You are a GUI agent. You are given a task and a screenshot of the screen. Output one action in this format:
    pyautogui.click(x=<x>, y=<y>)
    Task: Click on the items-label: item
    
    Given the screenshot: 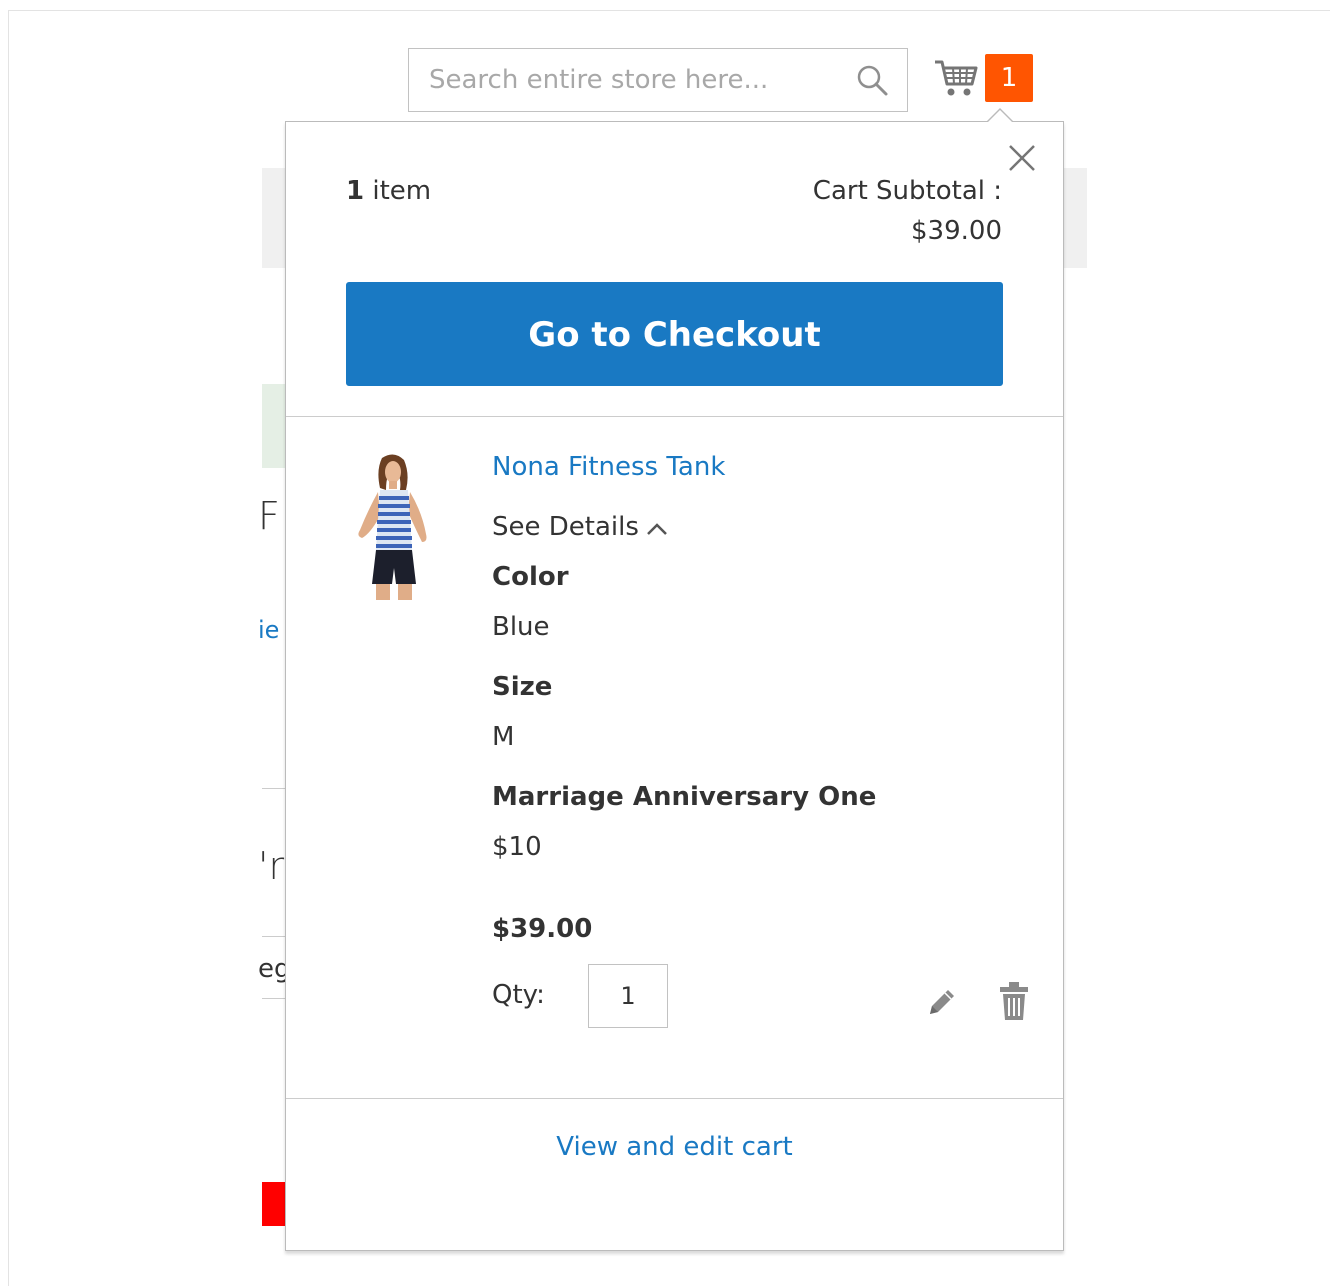 What is the action you would take?
    pyautogui.click(x=402, y=191)
    